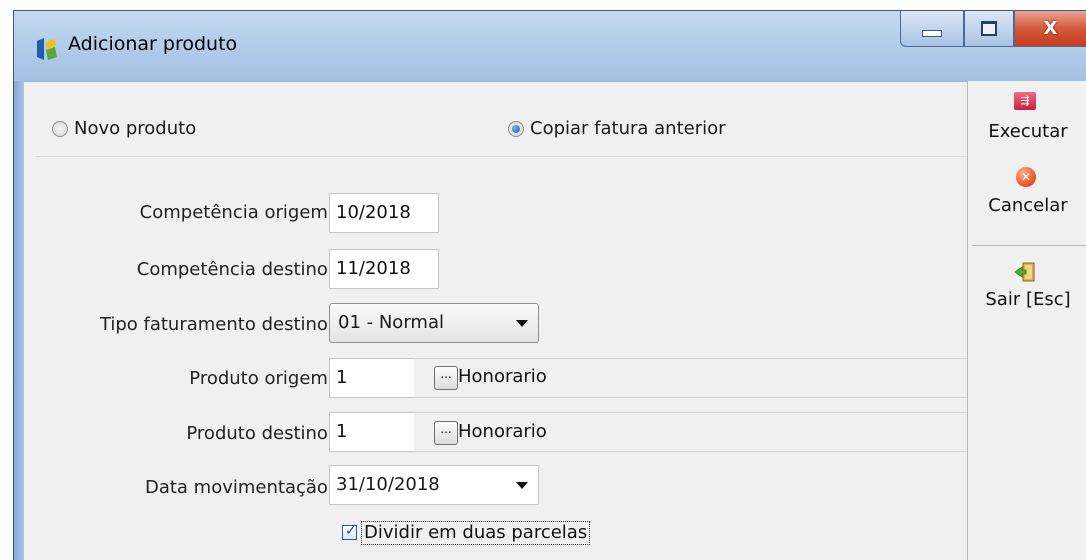 The width and height of the screenshot is (1086, 560). Describe the element at coordinates (235, 269) in the screenshot. I see `competencia-destino-label: Competência destino:` at that location.